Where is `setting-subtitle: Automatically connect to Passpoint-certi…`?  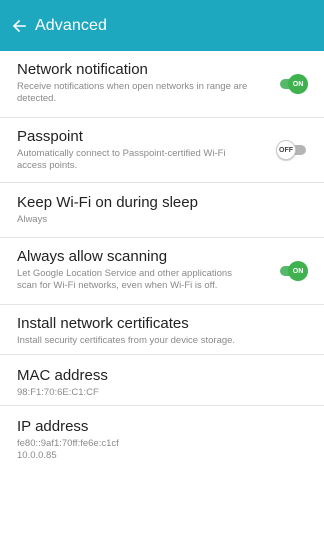 setting-subtitle: Automatically connect to Passpoint-certi… is located at coordinates (121, 159).